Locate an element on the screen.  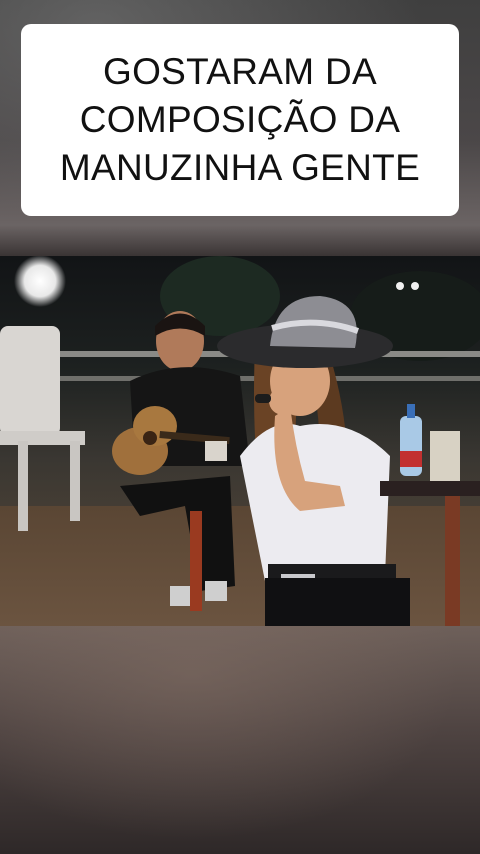
caption-line-3: MANUZINHA GENTE is located at coordinates (240, 167).